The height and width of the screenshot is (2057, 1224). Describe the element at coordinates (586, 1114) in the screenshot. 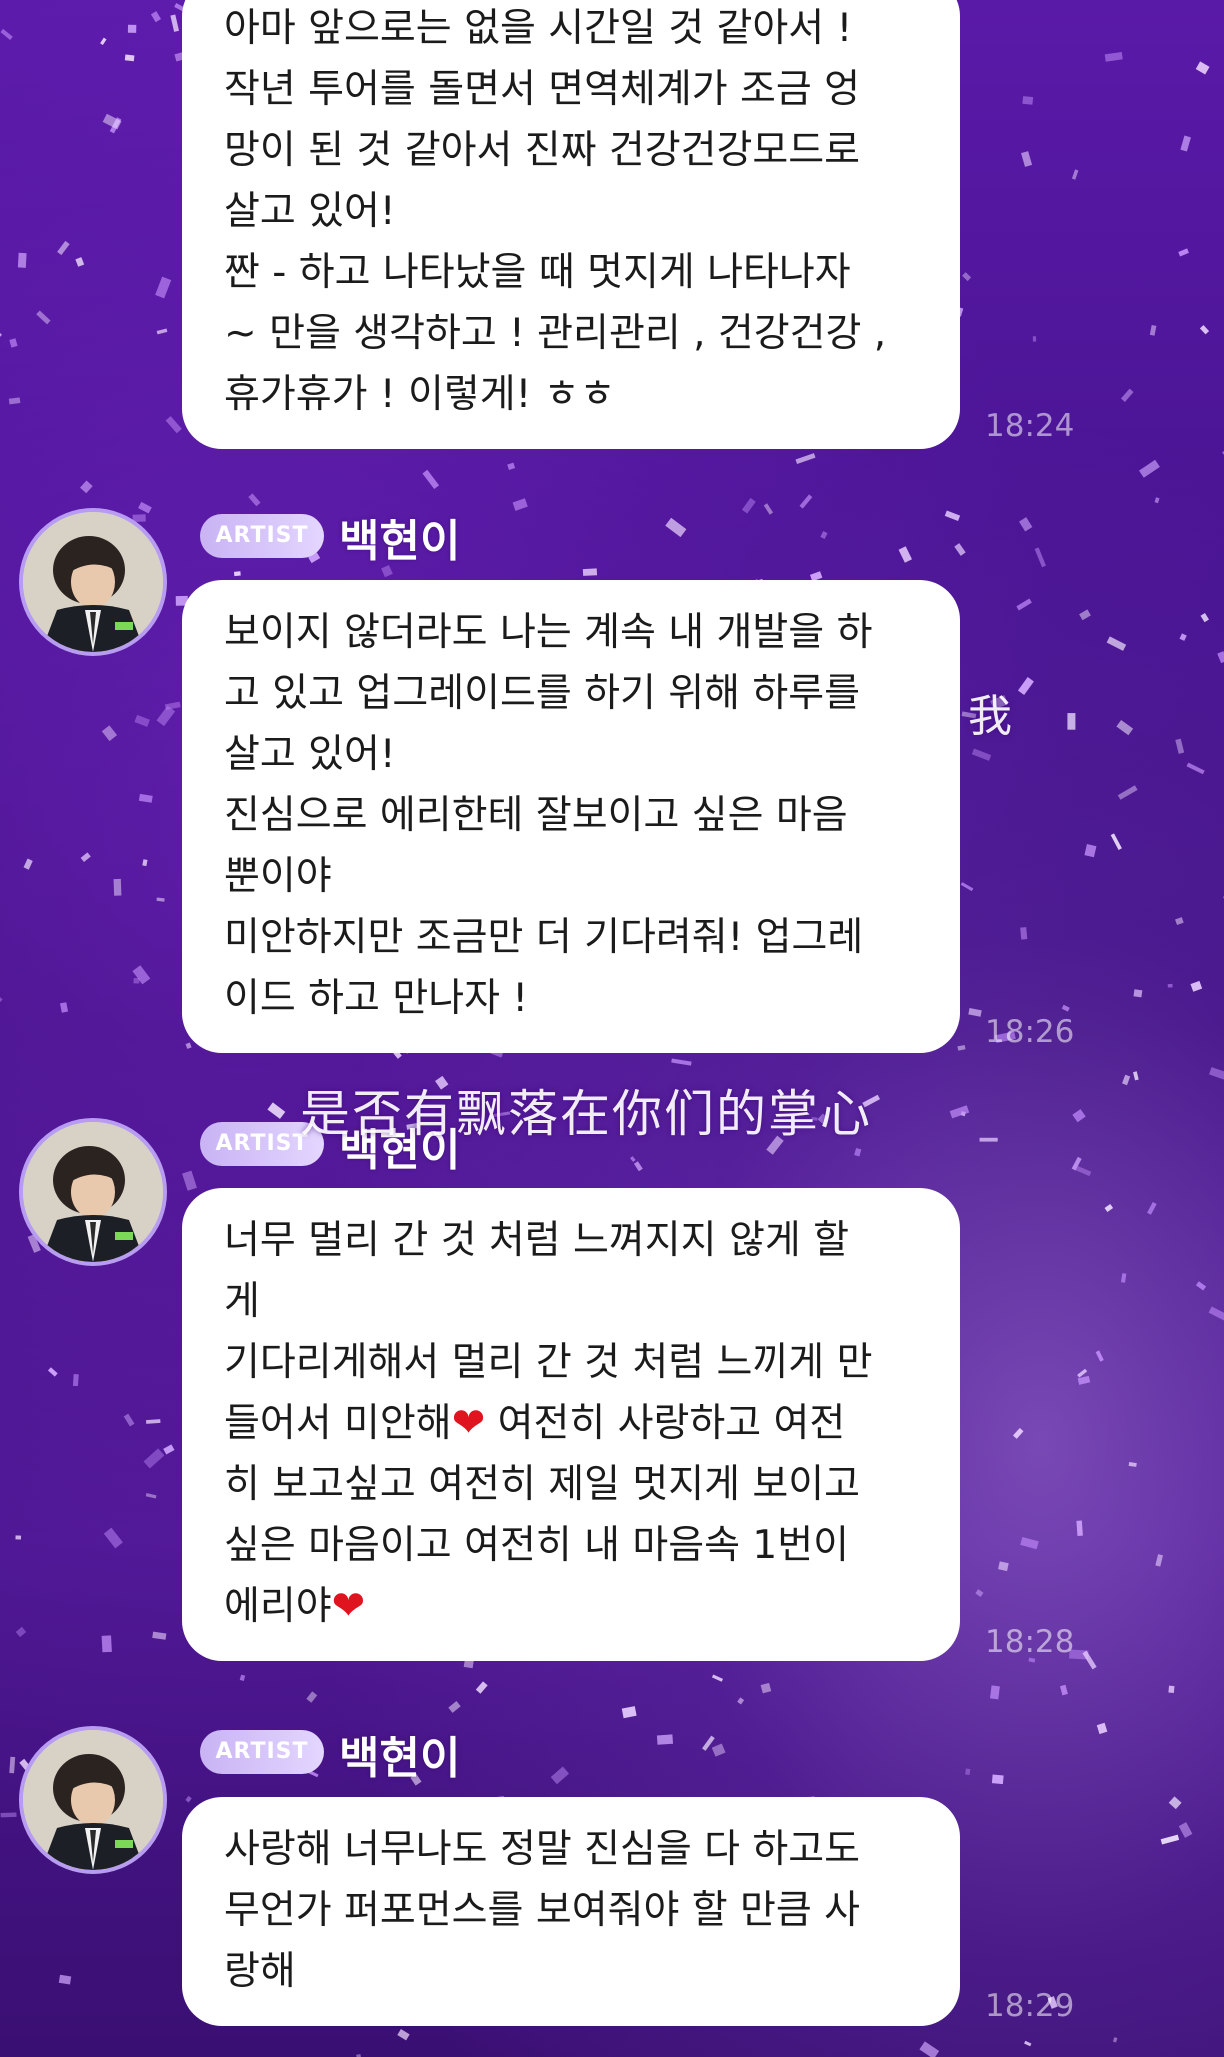

I see `subtitle-caption: 是否有飘落在你们的掌心` at that location.